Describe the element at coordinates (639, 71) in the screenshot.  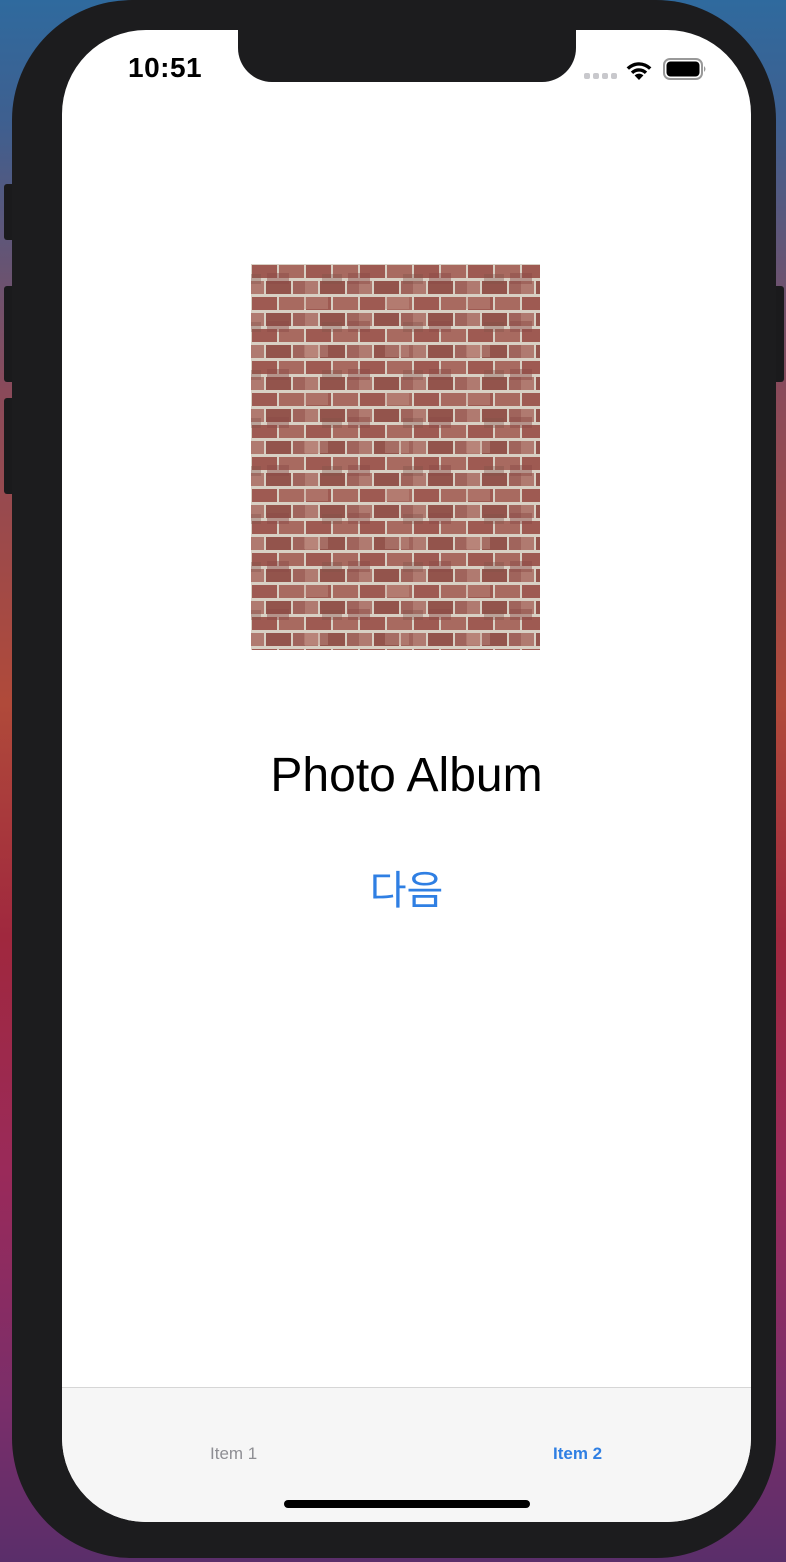
I see `wifi-icon` at that location.